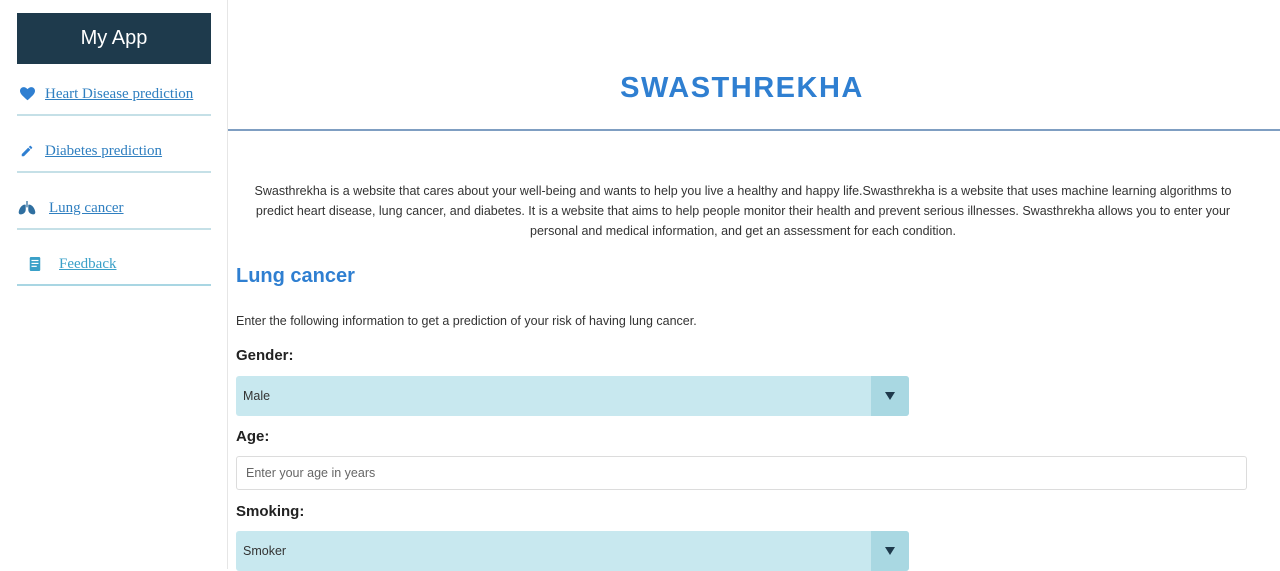  Describe the element at coordinates (103, 151) in the screenshot. I see `sidebar-item-label: Diabetes prediction` at that location.